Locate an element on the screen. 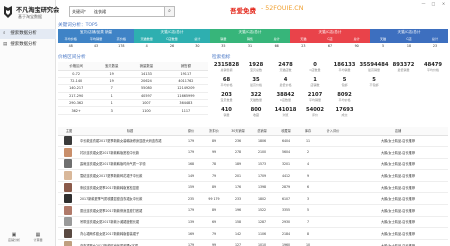 Image resolution: width=450 pixels, height=246 pixels. product-title-link: 连衣裙夏女2017新款时尚气质收腰a字裙 is located at coordinates (129, 244).